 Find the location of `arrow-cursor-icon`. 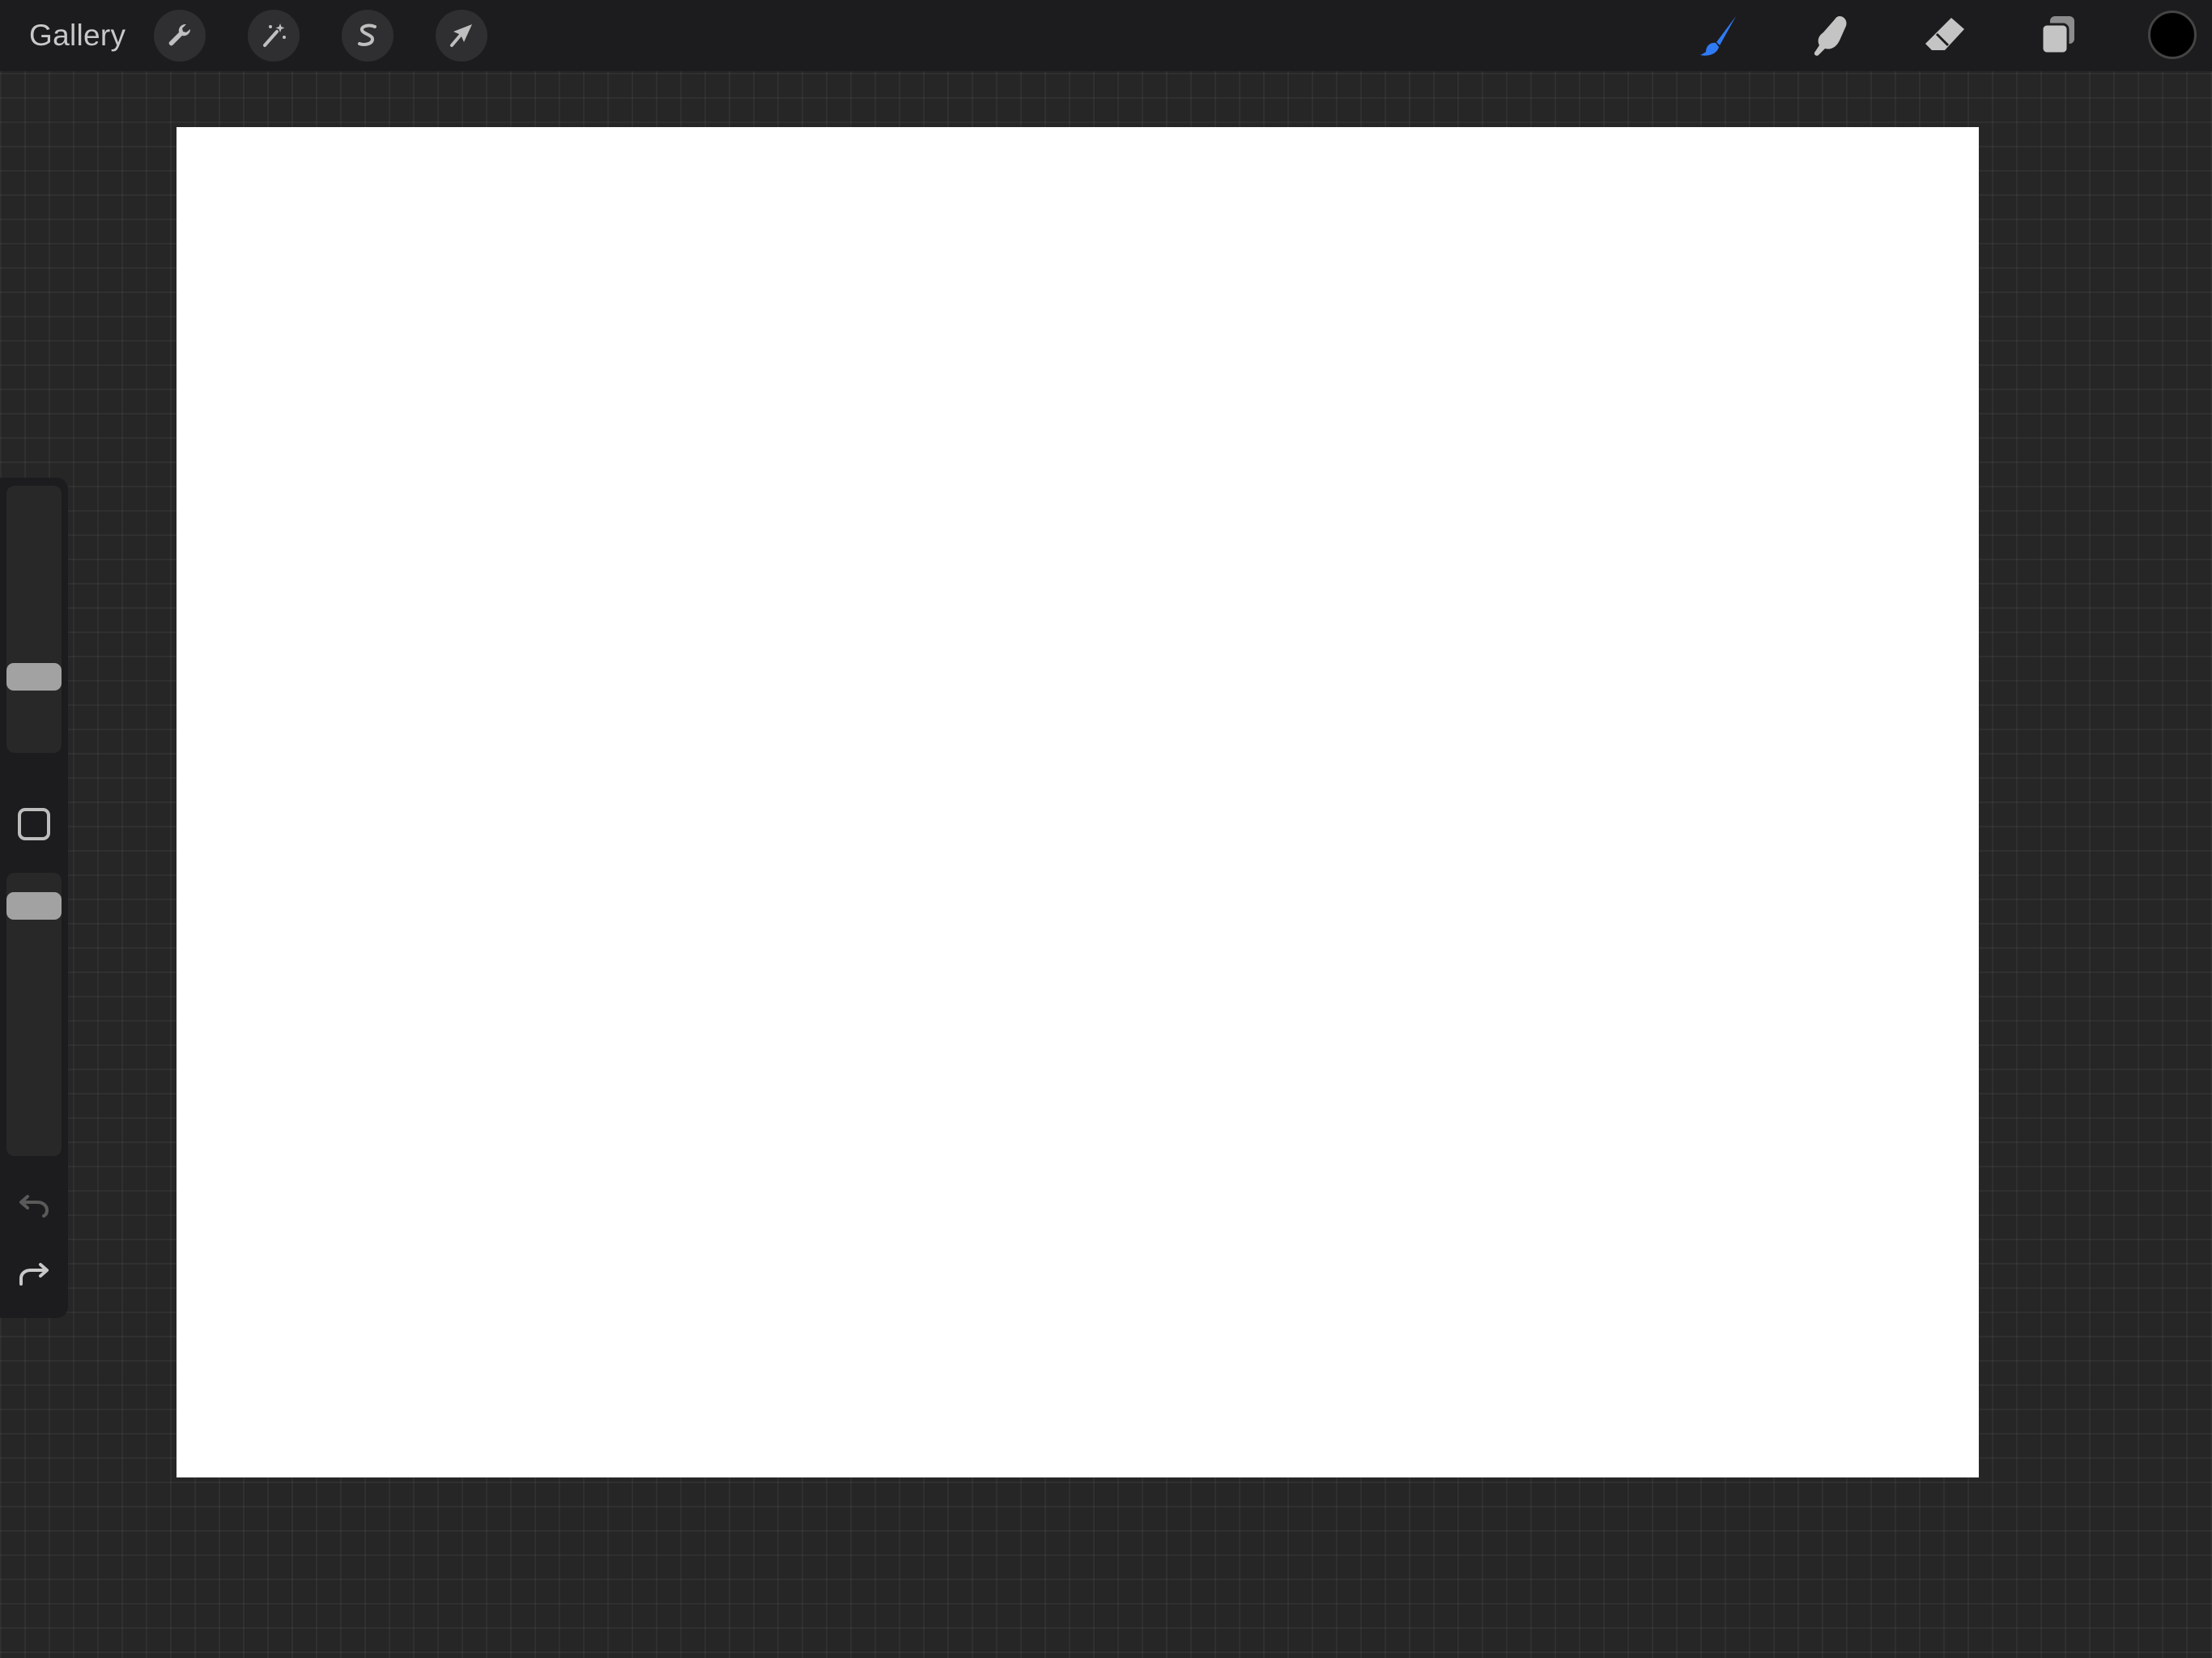

arrow-cursor-icon is located at coordinates (461, 35).